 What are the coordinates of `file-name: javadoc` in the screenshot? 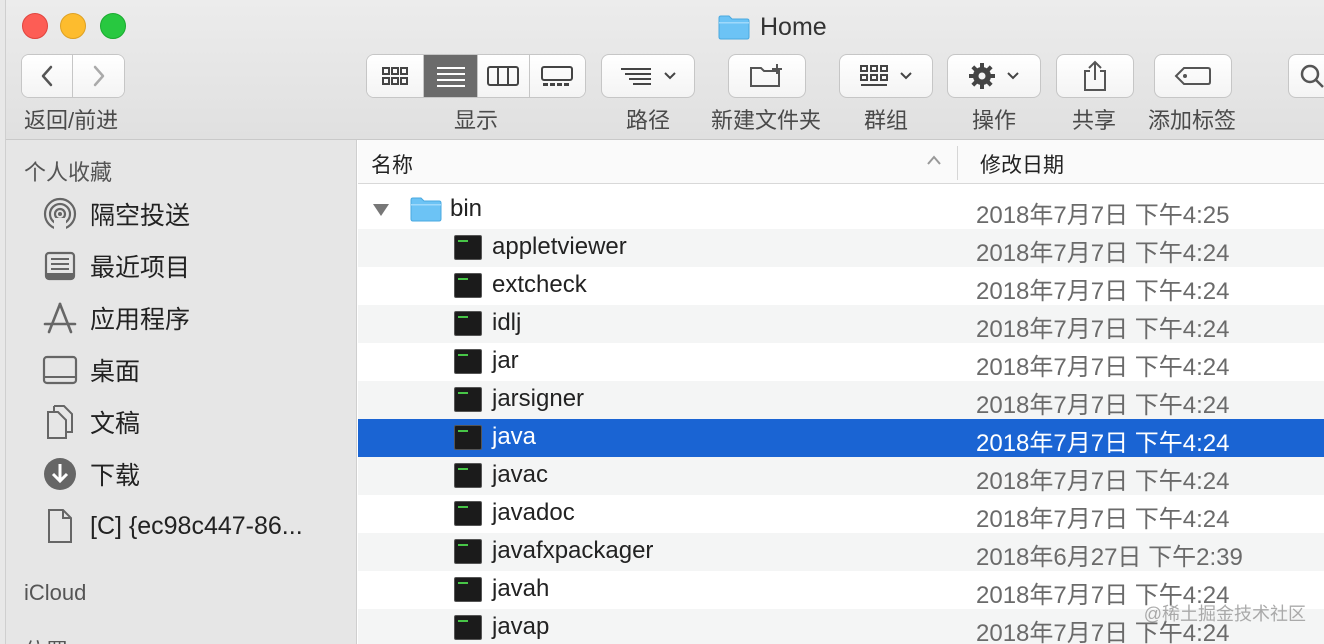 It's located at (533, 512).